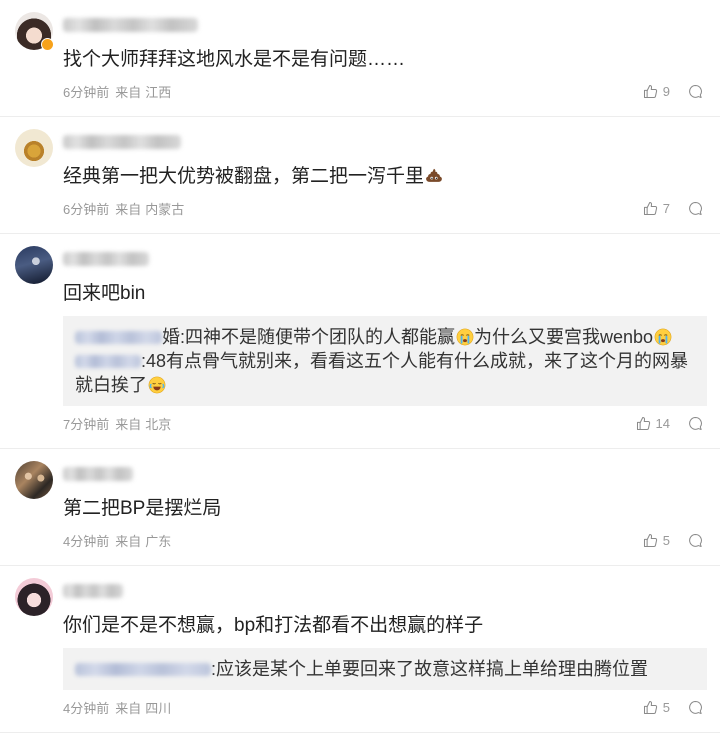  I want to click on reply-item: :应该是某个上单要回来了故意这样搞上单给理由腾位置, so click(385, 669).